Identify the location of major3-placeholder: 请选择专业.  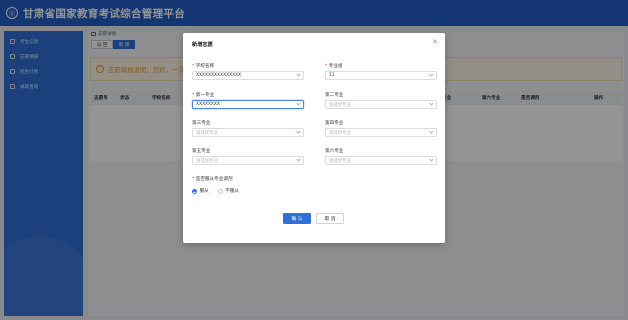
(207, 133).